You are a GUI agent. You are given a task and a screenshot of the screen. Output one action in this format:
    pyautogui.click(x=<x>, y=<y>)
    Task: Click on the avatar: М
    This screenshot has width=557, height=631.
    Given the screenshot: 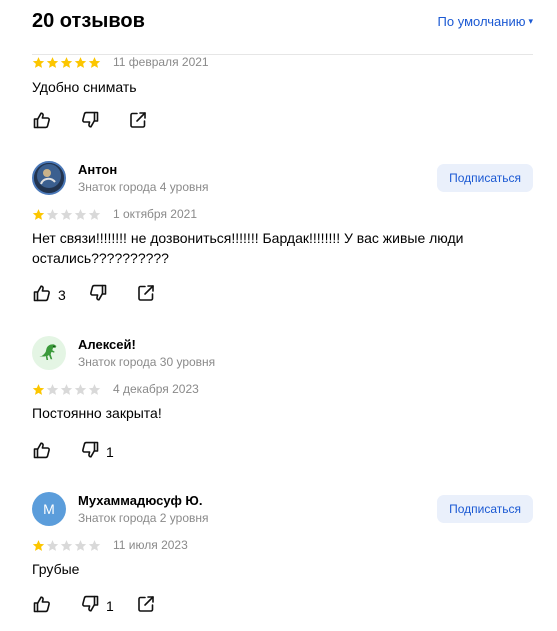 What is the action you would take?
    pyautogui.click(x=49, y=509)
    